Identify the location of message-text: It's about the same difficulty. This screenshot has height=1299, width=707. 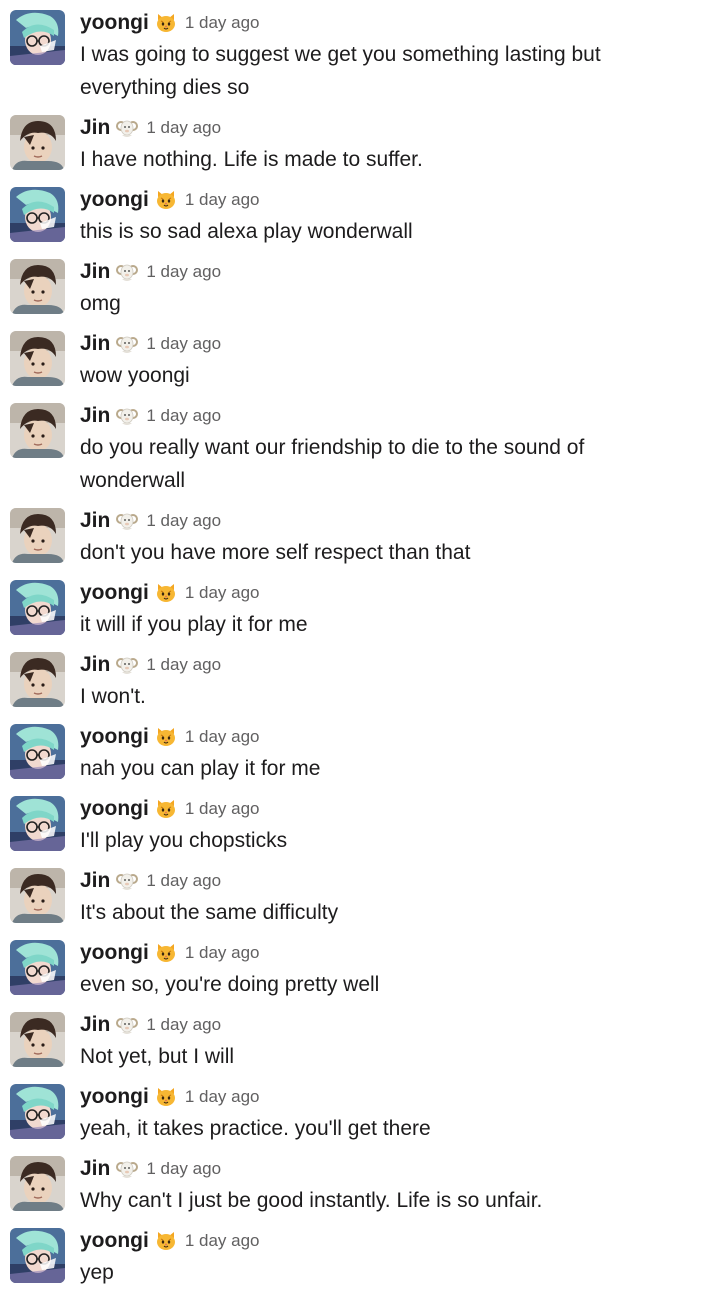
(209, 912).